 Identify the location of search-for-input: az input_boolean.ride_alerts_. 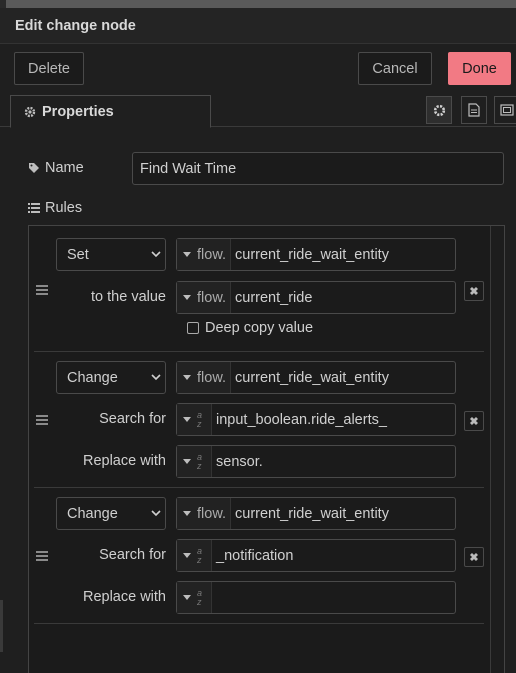
(316, 419).